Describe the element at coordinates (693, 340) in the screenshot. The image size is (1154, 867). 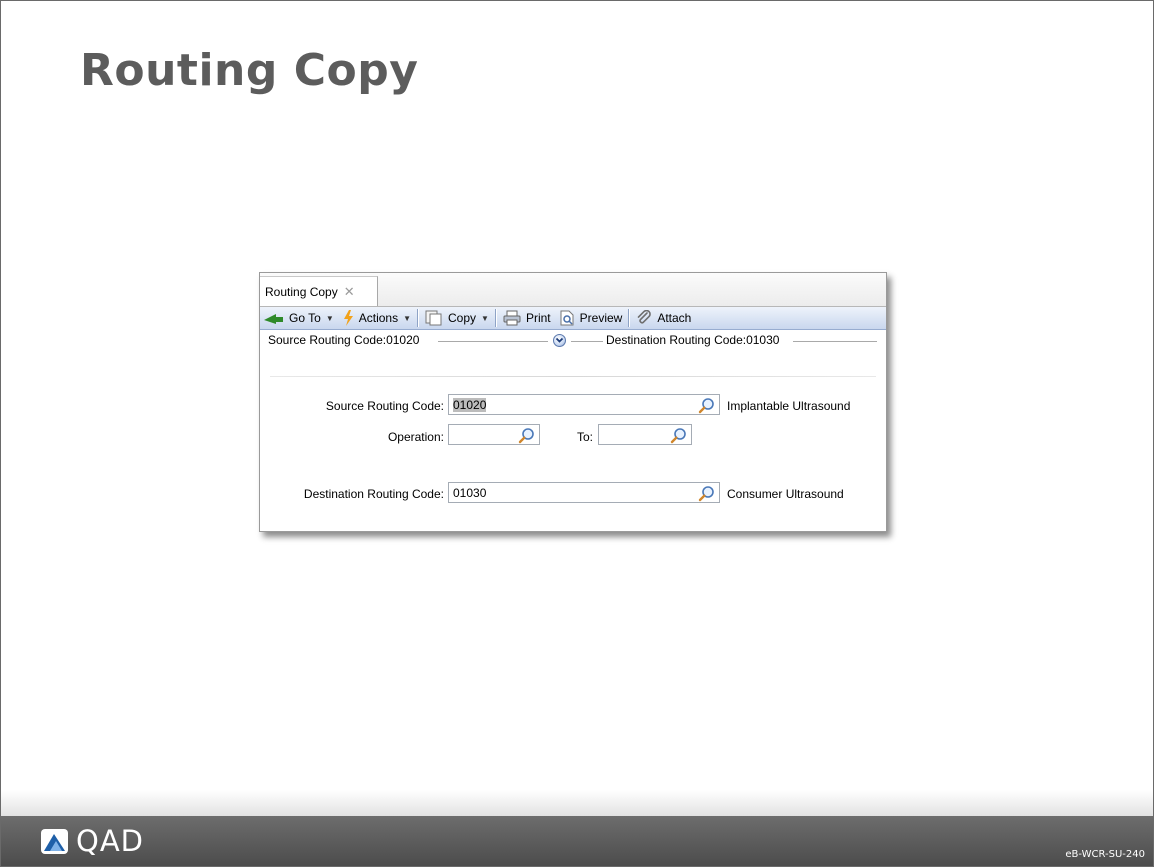
I see `summary-destination-text: Destination Routing Code:01030` at that location.